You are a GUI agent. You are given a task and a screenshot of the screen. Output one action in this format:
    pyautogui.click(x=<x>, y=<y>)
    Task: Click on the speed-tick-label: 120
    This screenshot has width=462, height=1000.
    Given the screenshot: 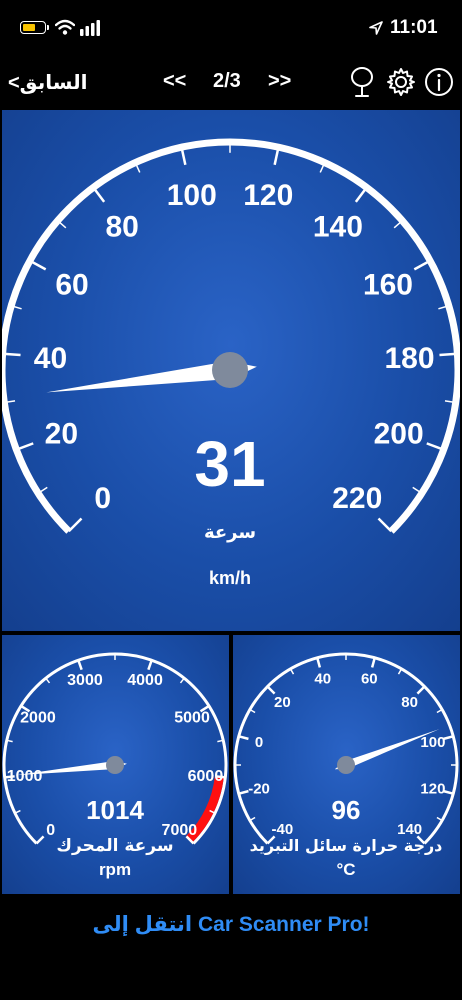 What is the action you would take?
    pyautogui.click(x=268, y=195)
    